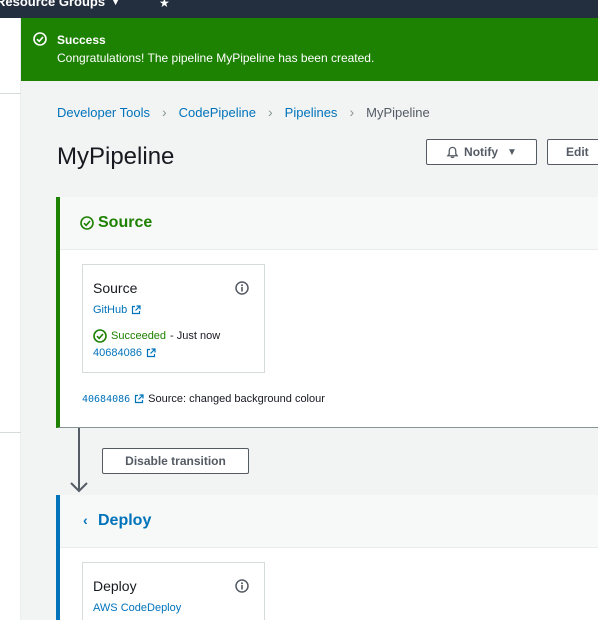 This screenshot has width=598, height=620. Describe the element at coordinates (106, 399) in the screenshot. I see `revision-id-link: 40684086` at that location.